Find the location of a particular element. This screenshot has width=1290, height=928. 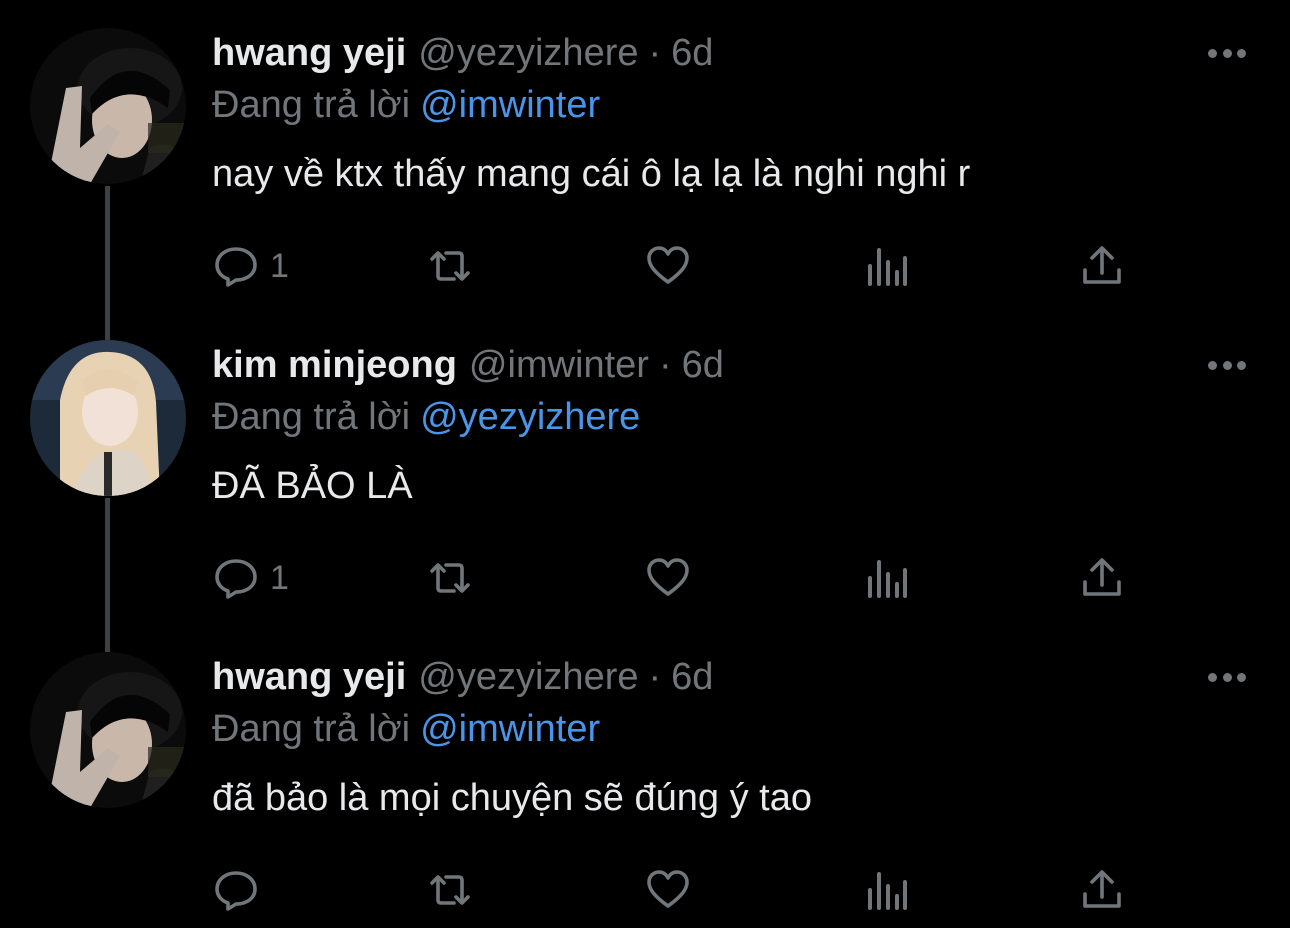

tweet-header: kim minjeong @imwinter · 6d is located at coordinates (468, 365).